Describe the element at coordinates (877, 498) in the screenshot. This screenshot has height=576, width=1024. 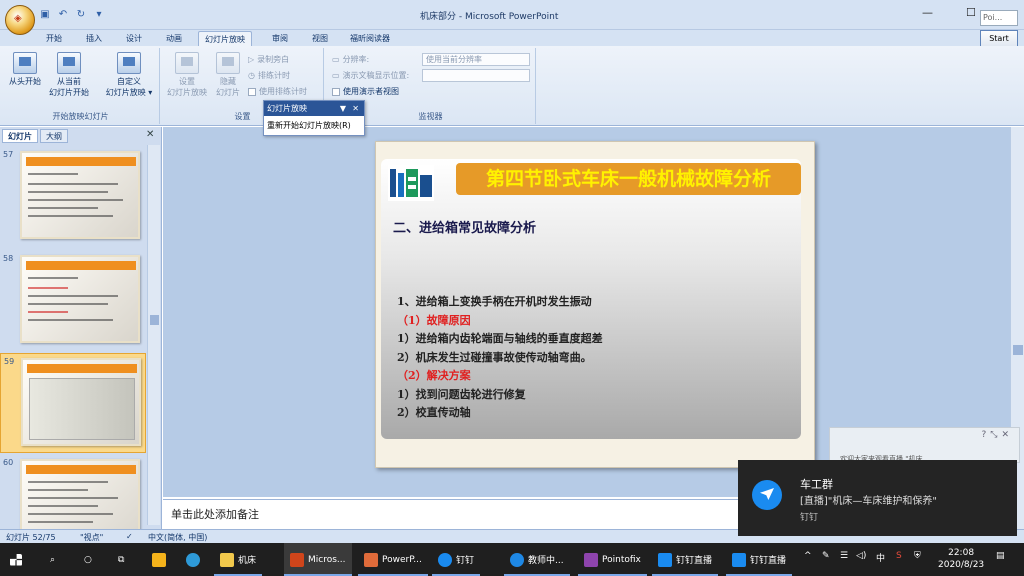
I see `toast-notification: 车工群 [直播]"机床—车床维护和保养" 钉钉` at that location.